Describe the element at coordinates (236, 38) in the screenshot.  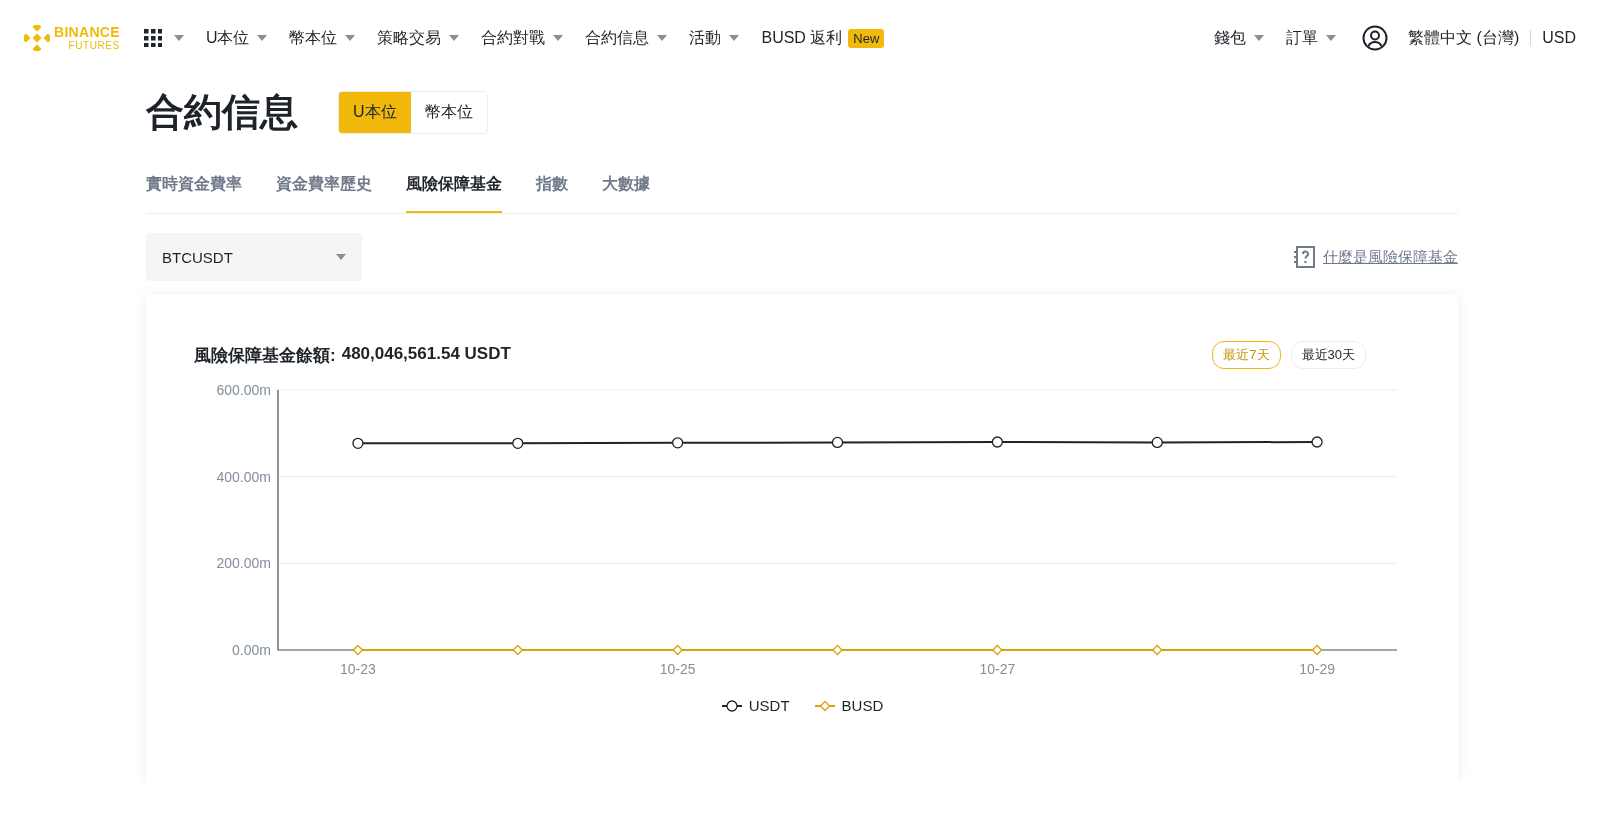
I see `nav-menu-item: U本位` at that location.